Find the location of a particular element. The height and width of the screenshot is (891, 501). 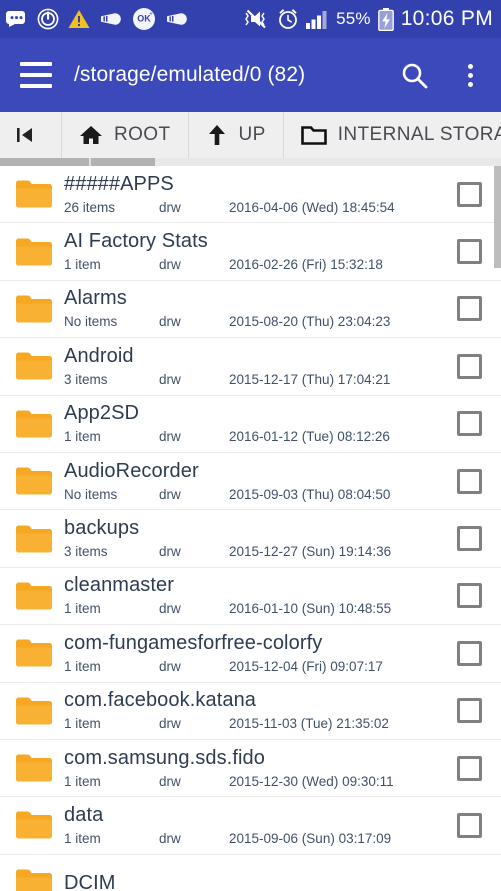

file-name: AI Factory Stats is located at coordinates (136, 241).